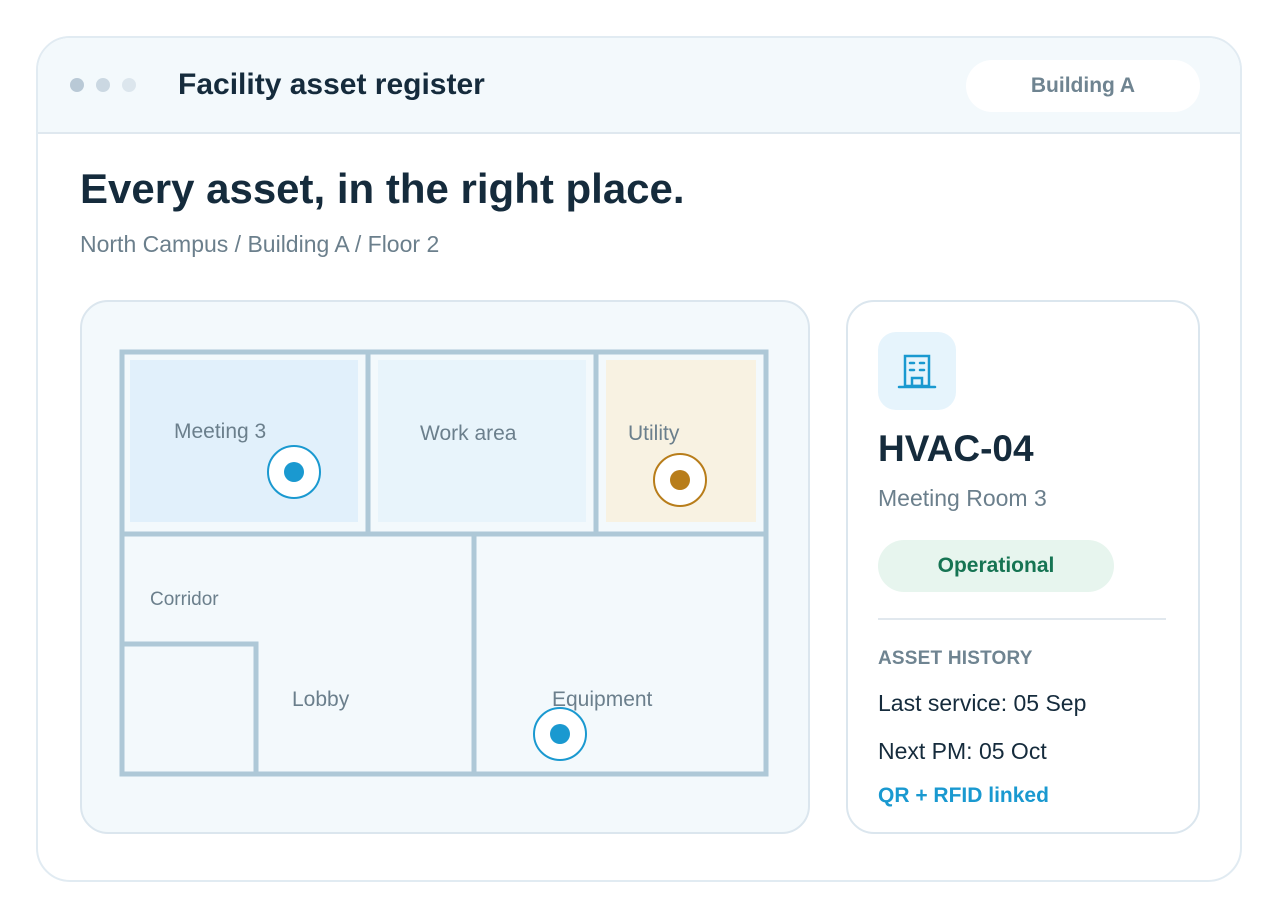  Describe the element at coordinates (184, 599) in the screenshot. I see `room-label-corridor: Corridor` at that location.